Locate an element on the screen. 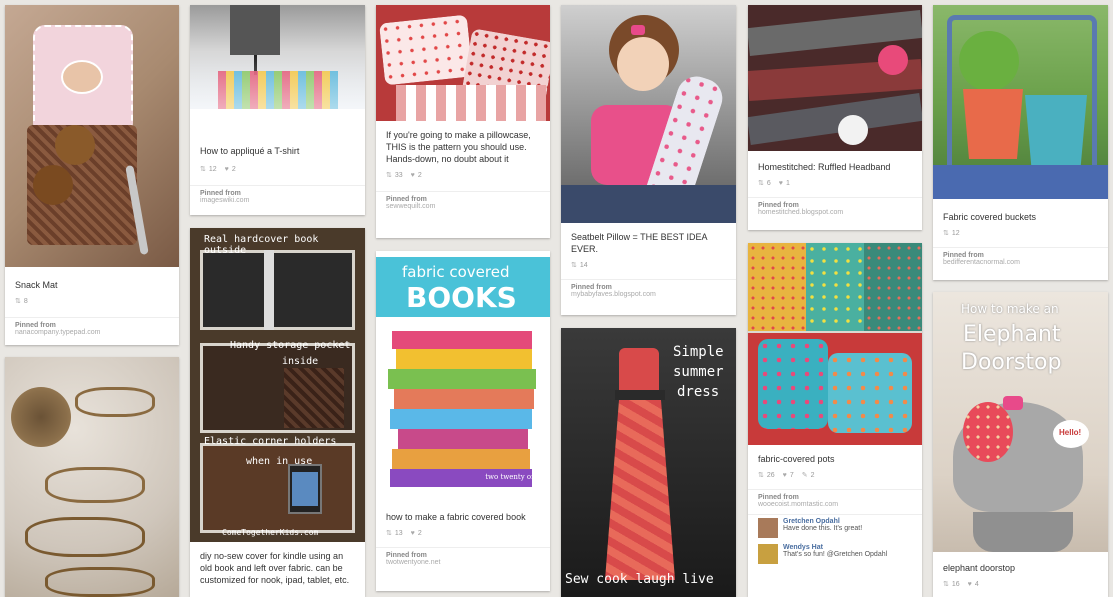  pin-title: elephant doorstop is located at coordinates (1020, 568).